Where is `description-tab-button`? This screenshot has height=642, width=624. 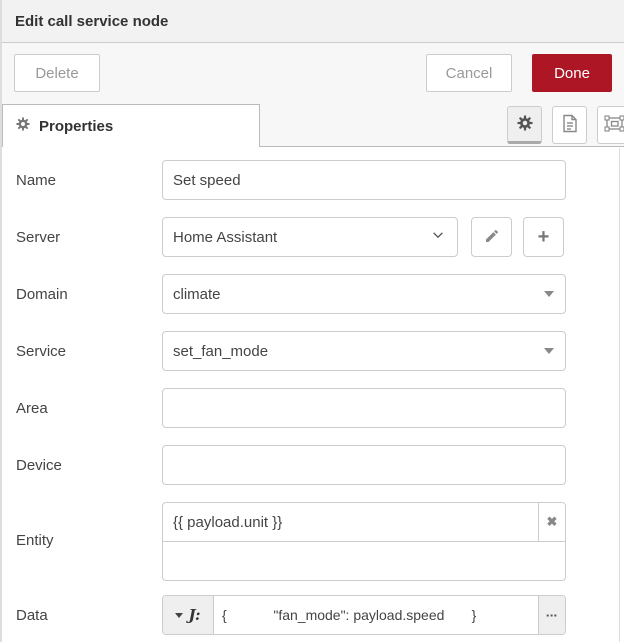 description-tab-button is located at coordinates (569, 125).